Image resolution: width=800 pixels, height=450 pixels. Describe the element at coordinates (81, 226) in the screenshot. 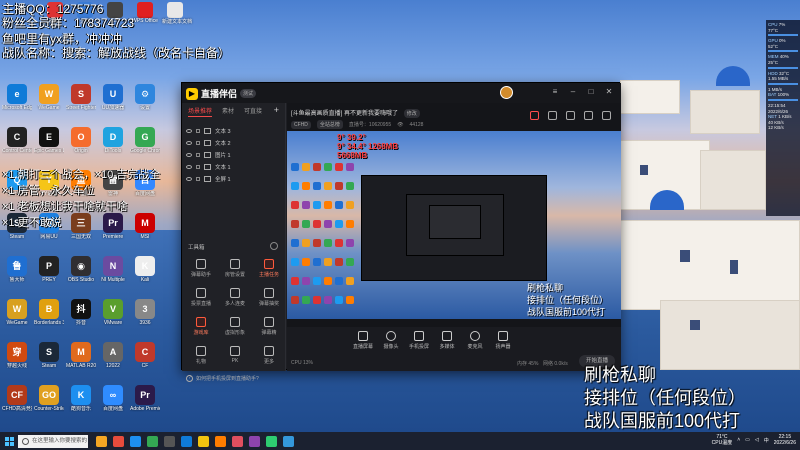

I see `desktop-icon: 三三国无双` at that location.